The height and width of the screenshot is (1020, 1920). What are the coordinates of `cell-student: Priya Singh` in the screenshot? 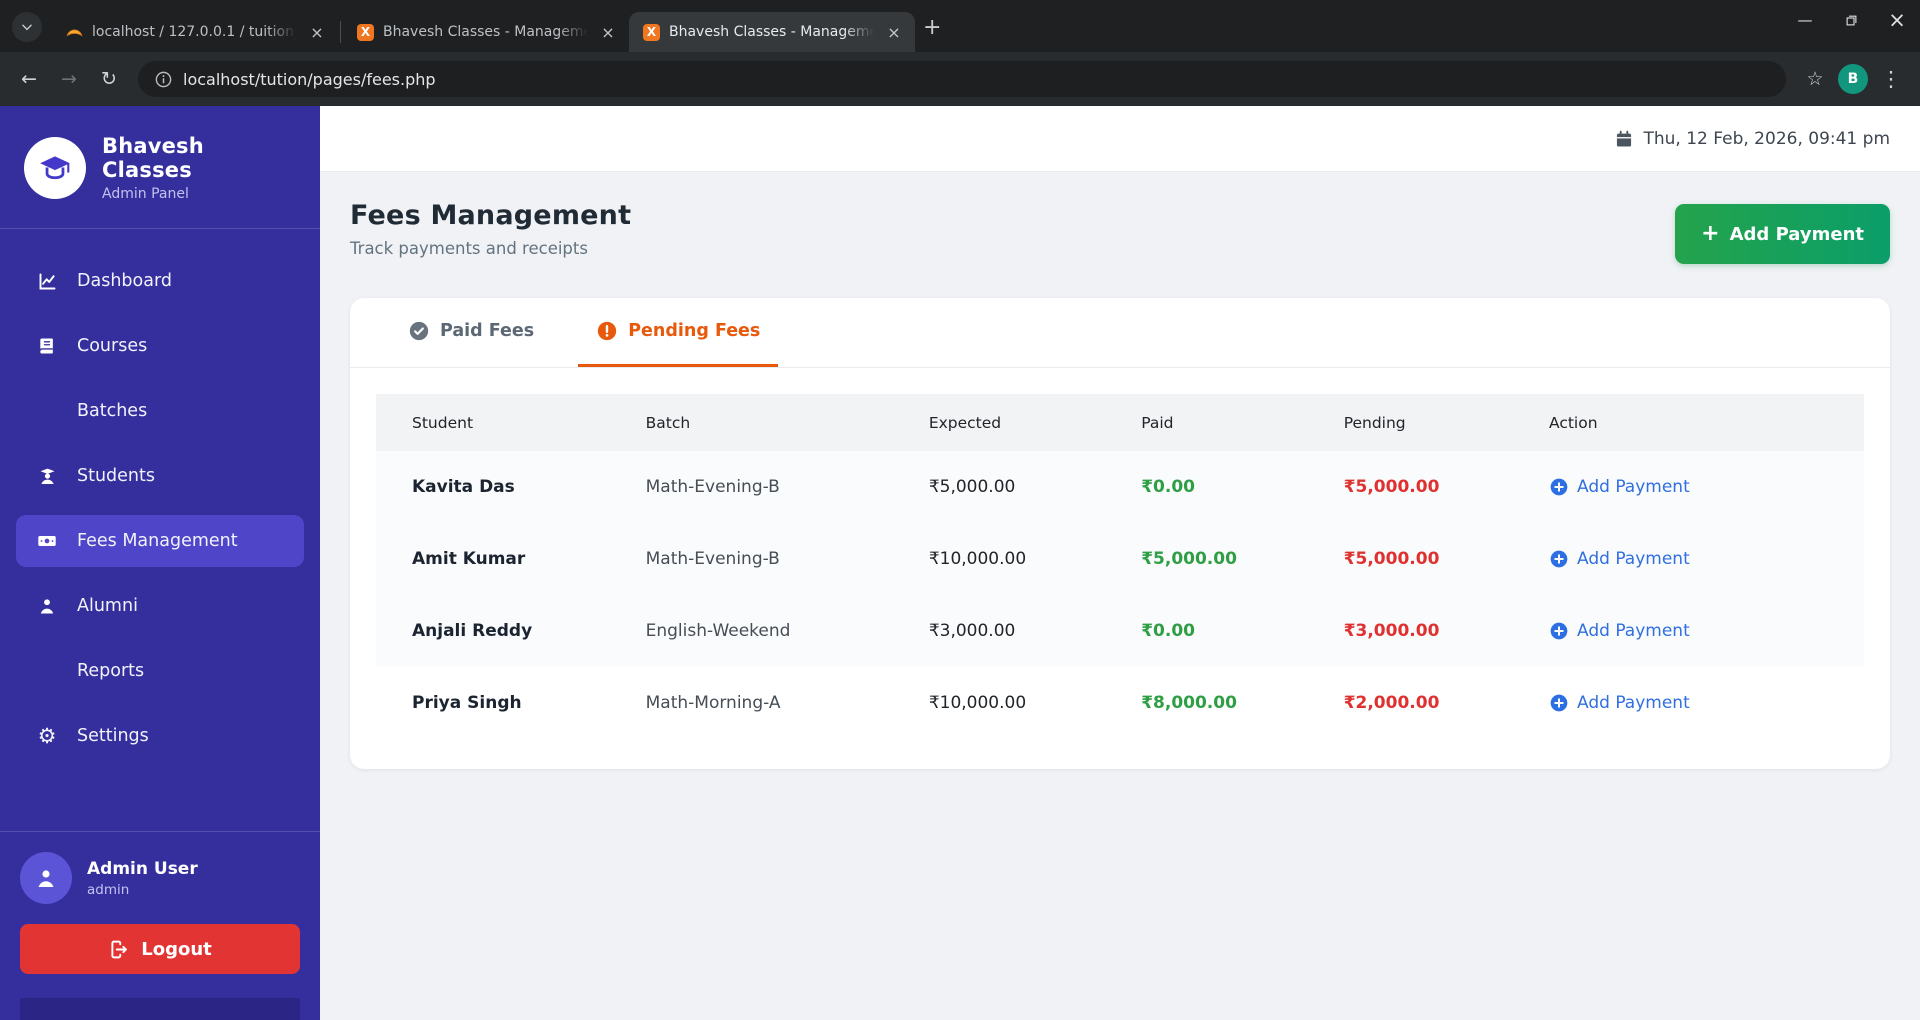 It's located at (467, 703).